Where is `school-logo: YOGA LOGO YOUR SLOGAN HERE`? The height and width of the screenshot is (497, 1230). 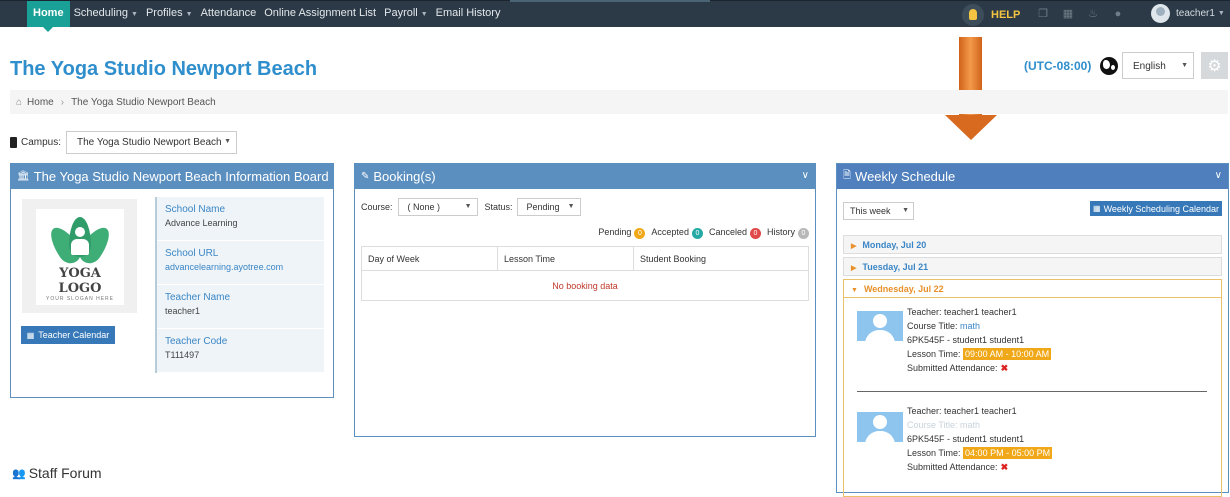
school-logo: YOGA LOGO YOUR SLOGAN HERE is located at coordinates (79, 256).